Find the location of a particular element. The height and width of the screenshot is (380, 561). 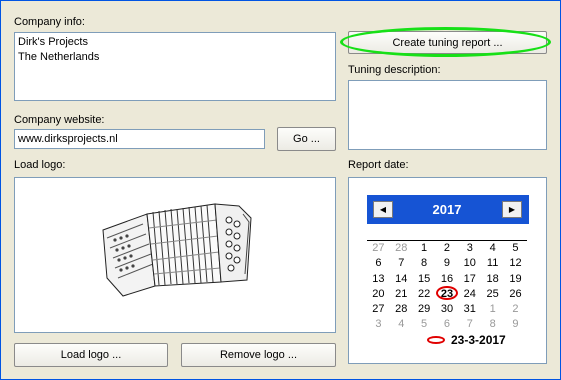

calendar-day-number: 31 is located at coordinates (469, 309).